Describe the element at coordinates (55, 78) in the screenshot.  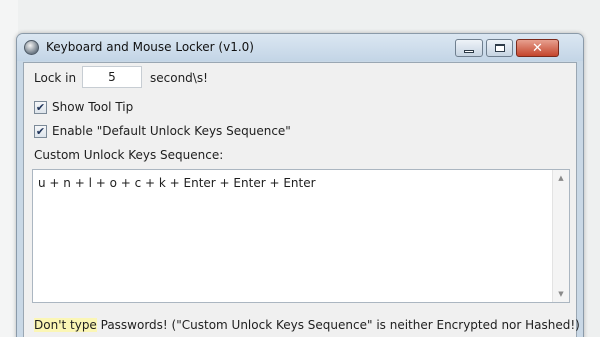
I see `lock-in-label: Lock in` at that location.